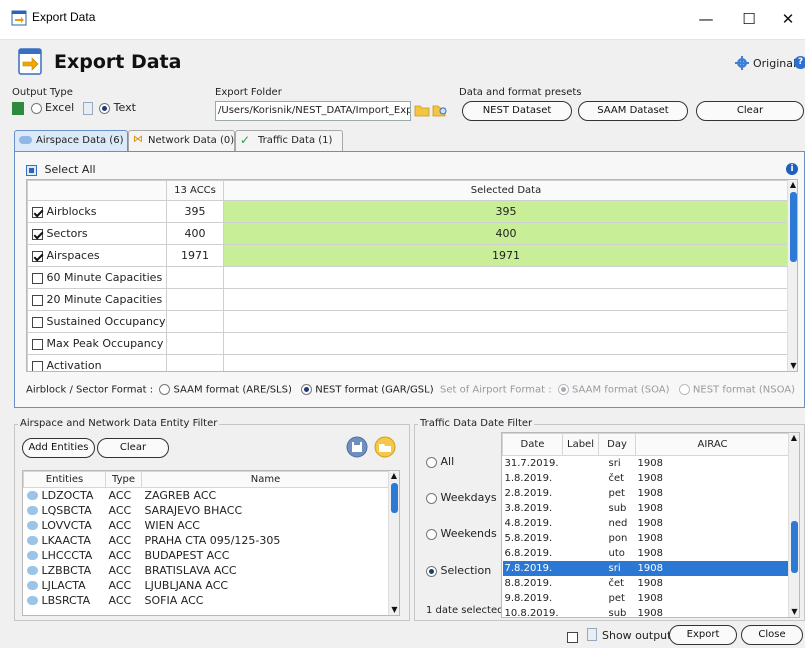  What do you see at coordinates (440, 110) in the screenshot?
I see `browse-folder-icon` at bounding box center [440, 110].